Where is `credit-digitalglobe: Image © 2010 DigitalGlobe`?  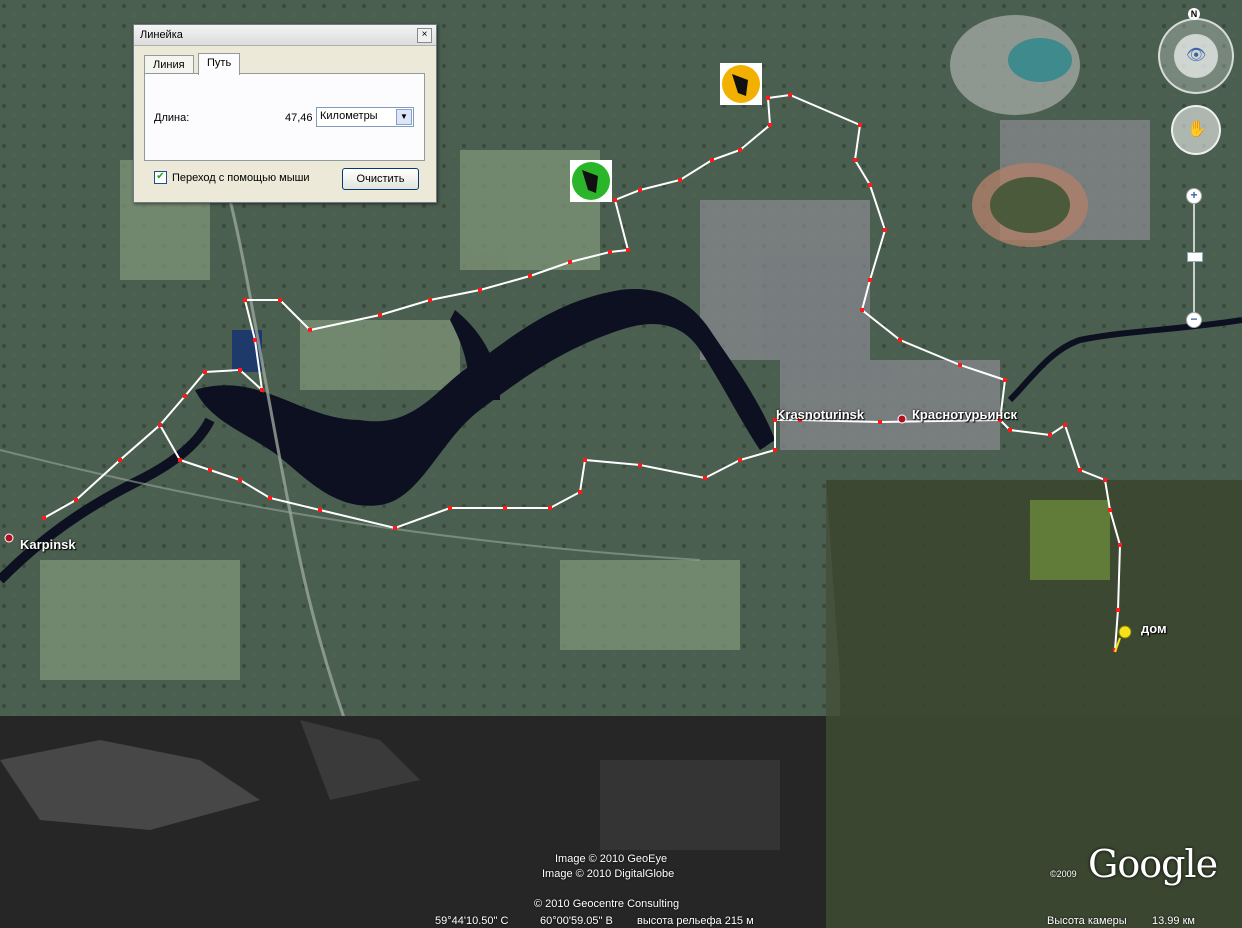 credit-digitalglobe: Image © 2010 DigitalGlobe is located at coordinates (608, 874).